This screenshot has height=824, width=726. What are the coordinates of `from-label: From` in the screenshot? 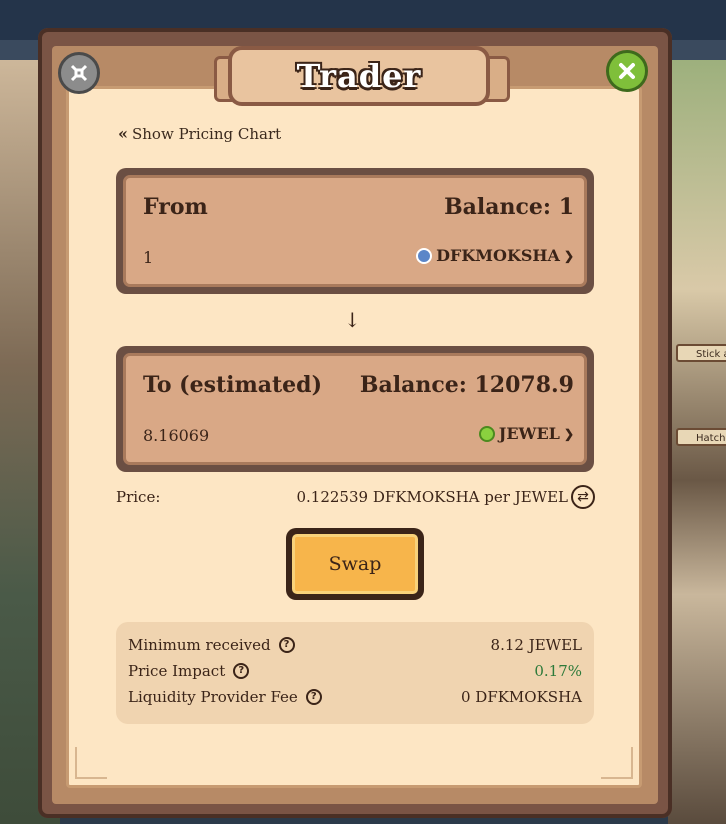 It's located at (175, 207).